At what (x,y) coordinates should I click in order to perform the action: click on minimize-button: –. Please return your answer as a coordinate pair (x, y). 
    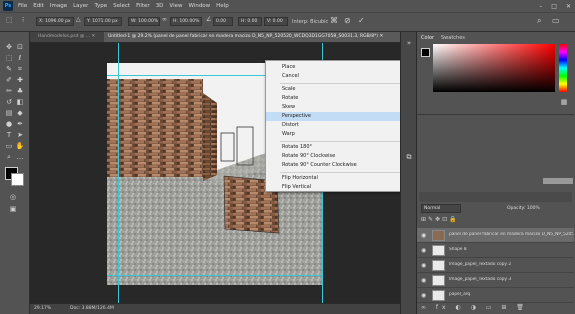
    Looking at the image, I should click on (540, 6).